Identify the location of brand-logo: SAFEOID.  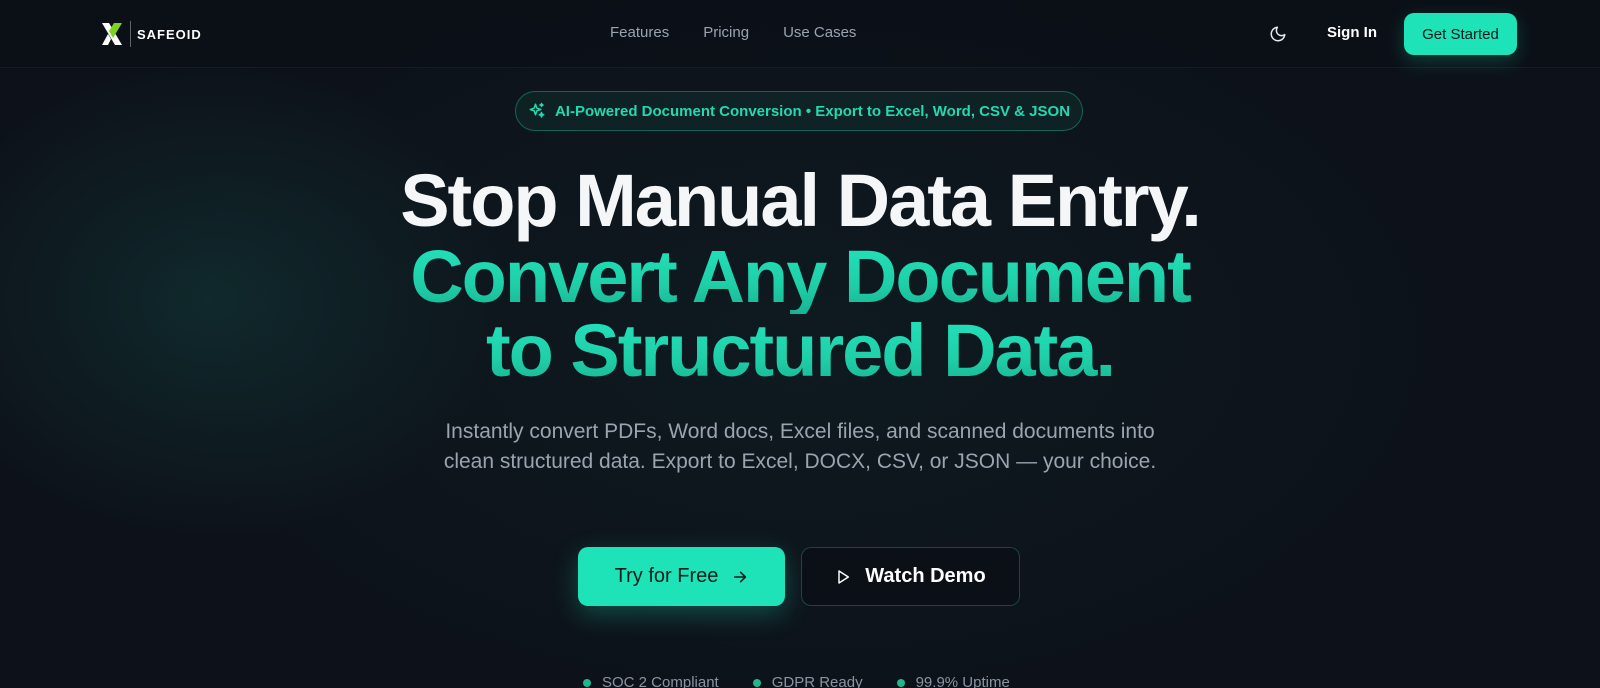
(151, 34).